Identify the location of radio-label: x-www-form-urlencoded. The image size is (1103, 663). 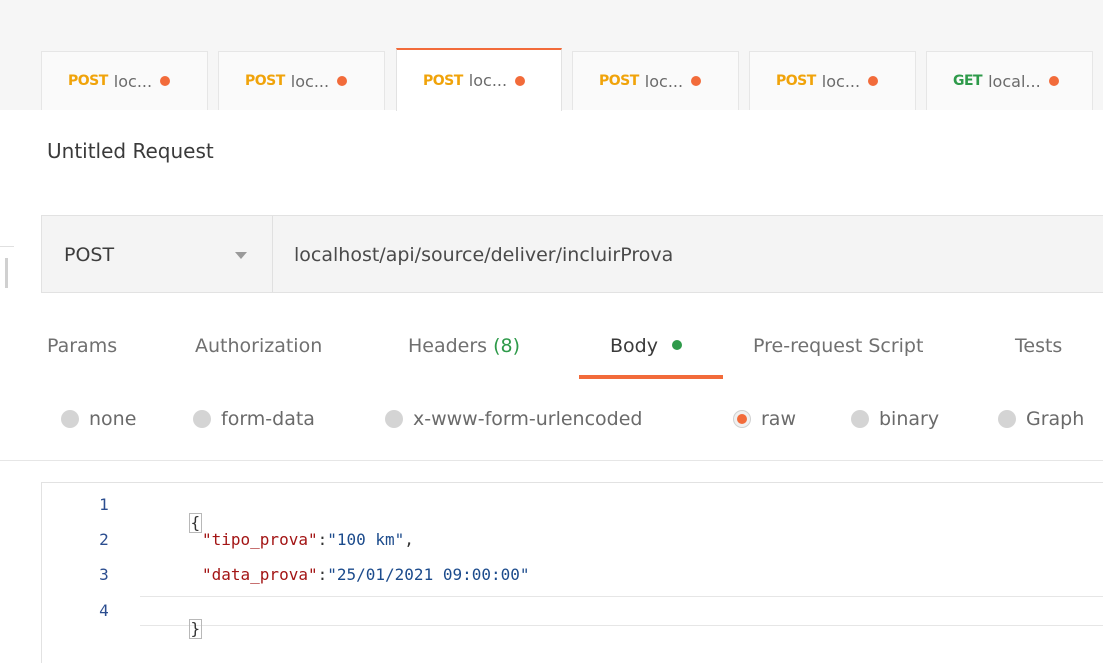
(528, 419).